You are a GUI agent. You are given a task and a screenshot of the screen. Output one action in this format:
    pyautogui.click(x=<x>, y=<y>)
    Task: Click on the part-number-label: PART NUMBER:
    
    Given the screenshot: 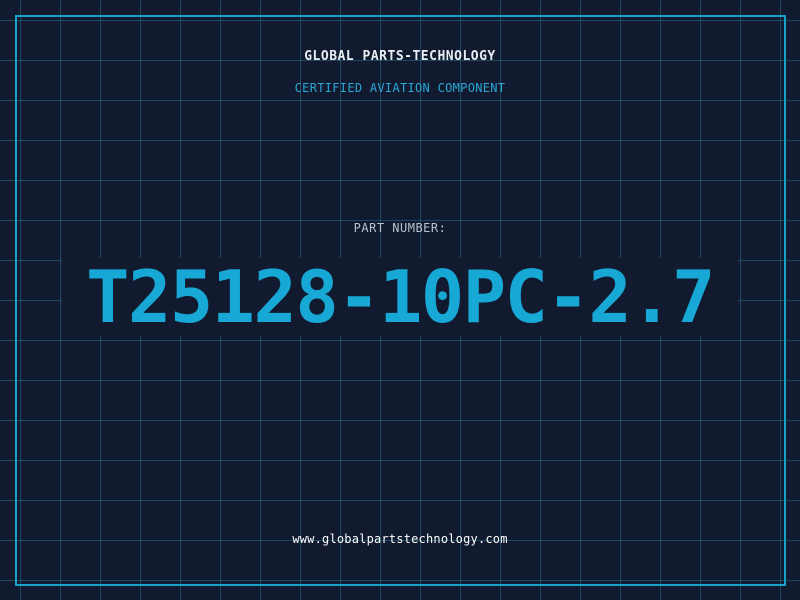 What is the action you would take?
    pyautogui.click(x=400, y=228)
    